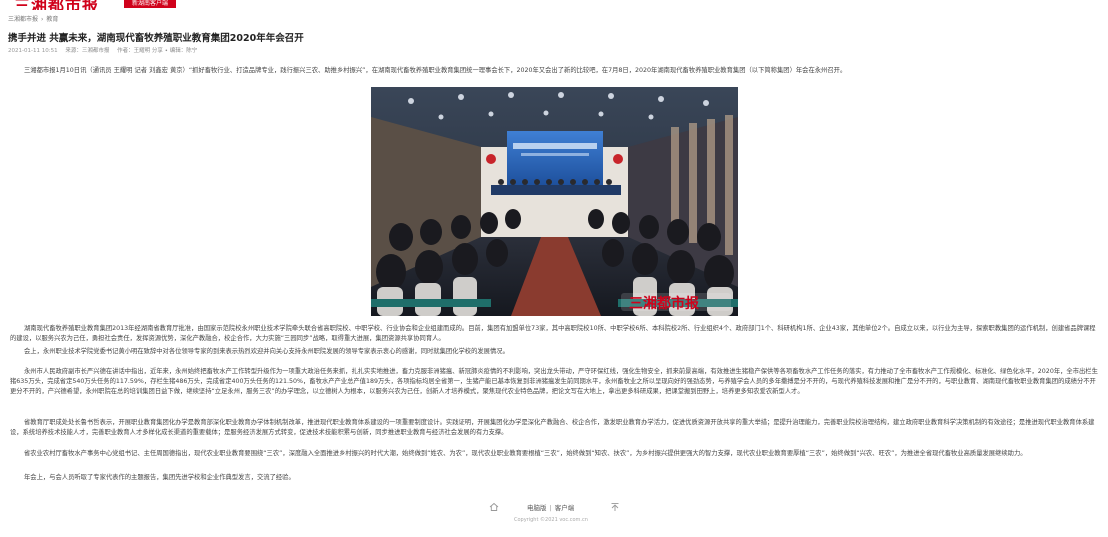  What do you see at coordinates (52, 19) in the screenshot?
I see `breadcrumb-item-education: 教育` at bounding box center [52, 19].